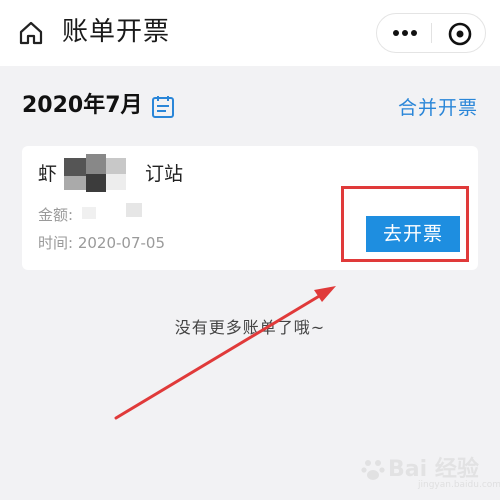 This screenshot has width=500, height=500. Describe the element at coordinates (460, 34) in the screenshot. I see `close-mini-program-icon` at that location.